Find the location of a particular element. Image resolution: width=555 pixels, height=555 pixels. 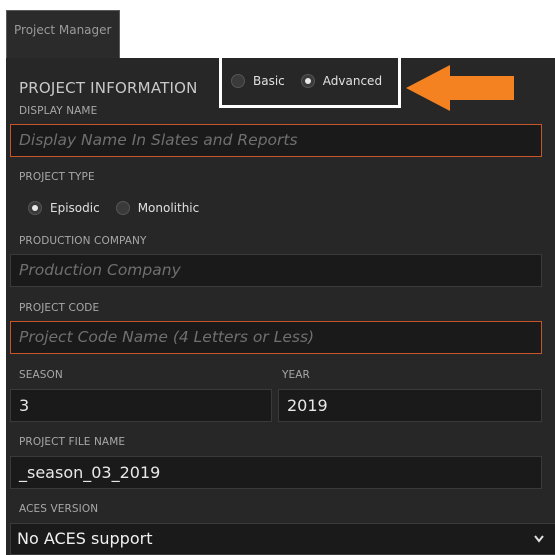

mode-radio-group: Basic Advanced is located at coordinates (314, 81).